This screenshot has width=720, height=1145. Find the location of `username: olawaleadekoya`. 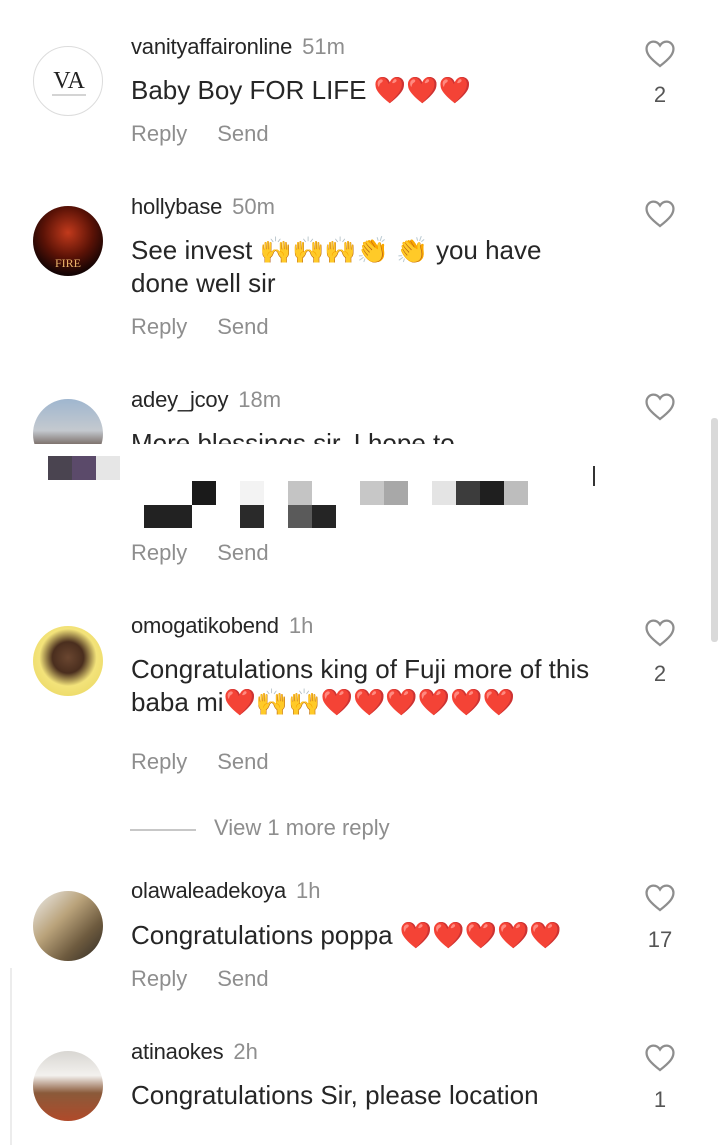

username: olawaleadekoya is located at coordinates (208, 890).